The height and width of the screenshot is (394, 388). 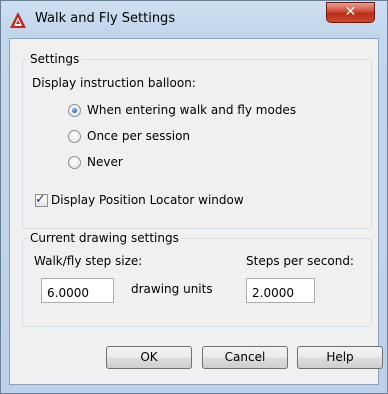 What do you see at coordinates (245, 357) in the screenshot?
I see `cancel-button: Cancel` at bounding box center [245, 357].